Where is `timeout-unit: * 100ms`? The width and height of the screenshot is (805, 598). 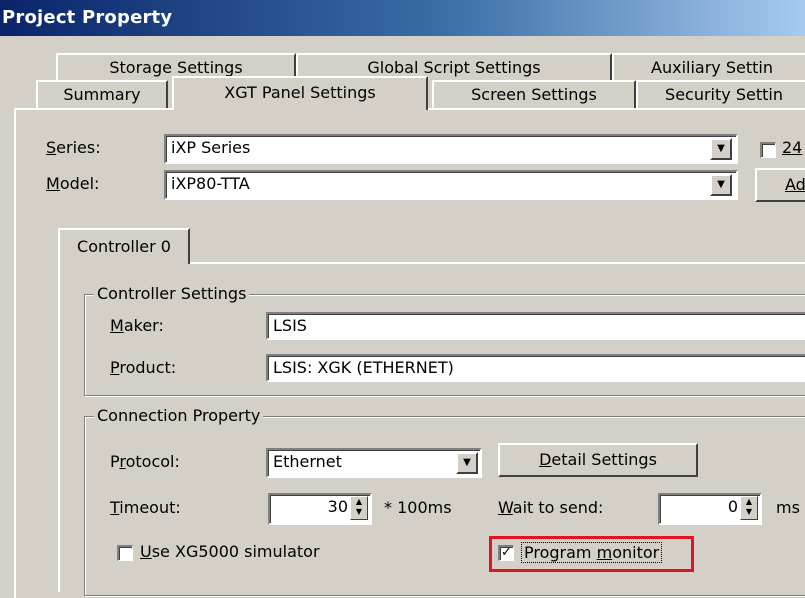
timeout-unit: * 100ms is located at coordinates (418, 507).